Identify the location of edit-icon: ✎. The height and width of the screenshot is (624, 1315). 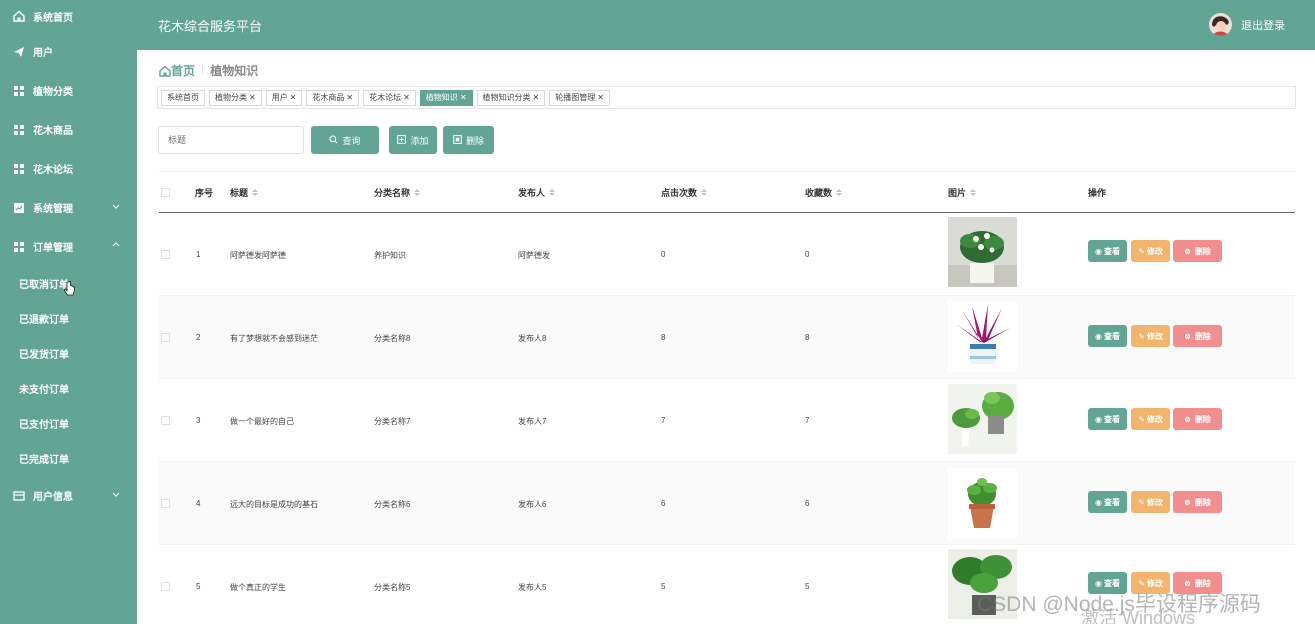
(1141, 502).